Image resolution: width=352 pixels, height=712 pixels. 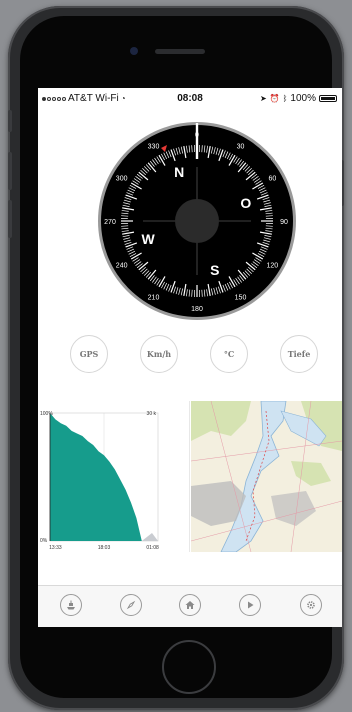 I want to click on sensor-button-gps: GPS, so click(x=89, y=354).